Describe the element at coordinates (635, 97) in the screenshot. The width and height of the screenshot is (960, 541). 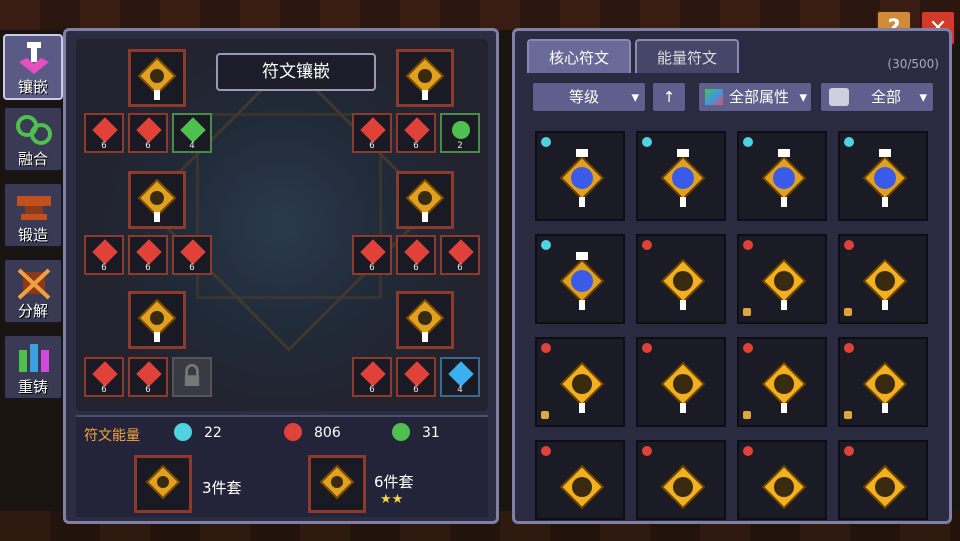
I see `chevron-down-icon: ▾` at that location.